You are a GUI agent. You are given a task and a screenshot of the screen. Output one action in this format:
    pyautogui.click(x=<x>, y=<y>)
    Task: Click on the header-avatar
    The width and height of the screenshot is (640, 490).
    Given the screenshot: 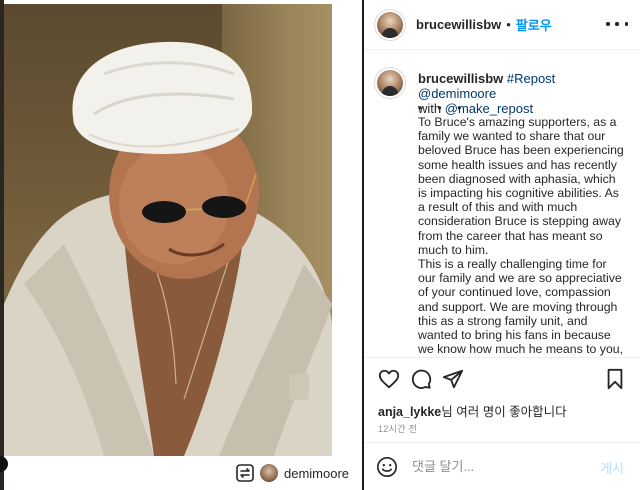 What is the action you would take?
    pyautogui.click(x=390, y=24)
    